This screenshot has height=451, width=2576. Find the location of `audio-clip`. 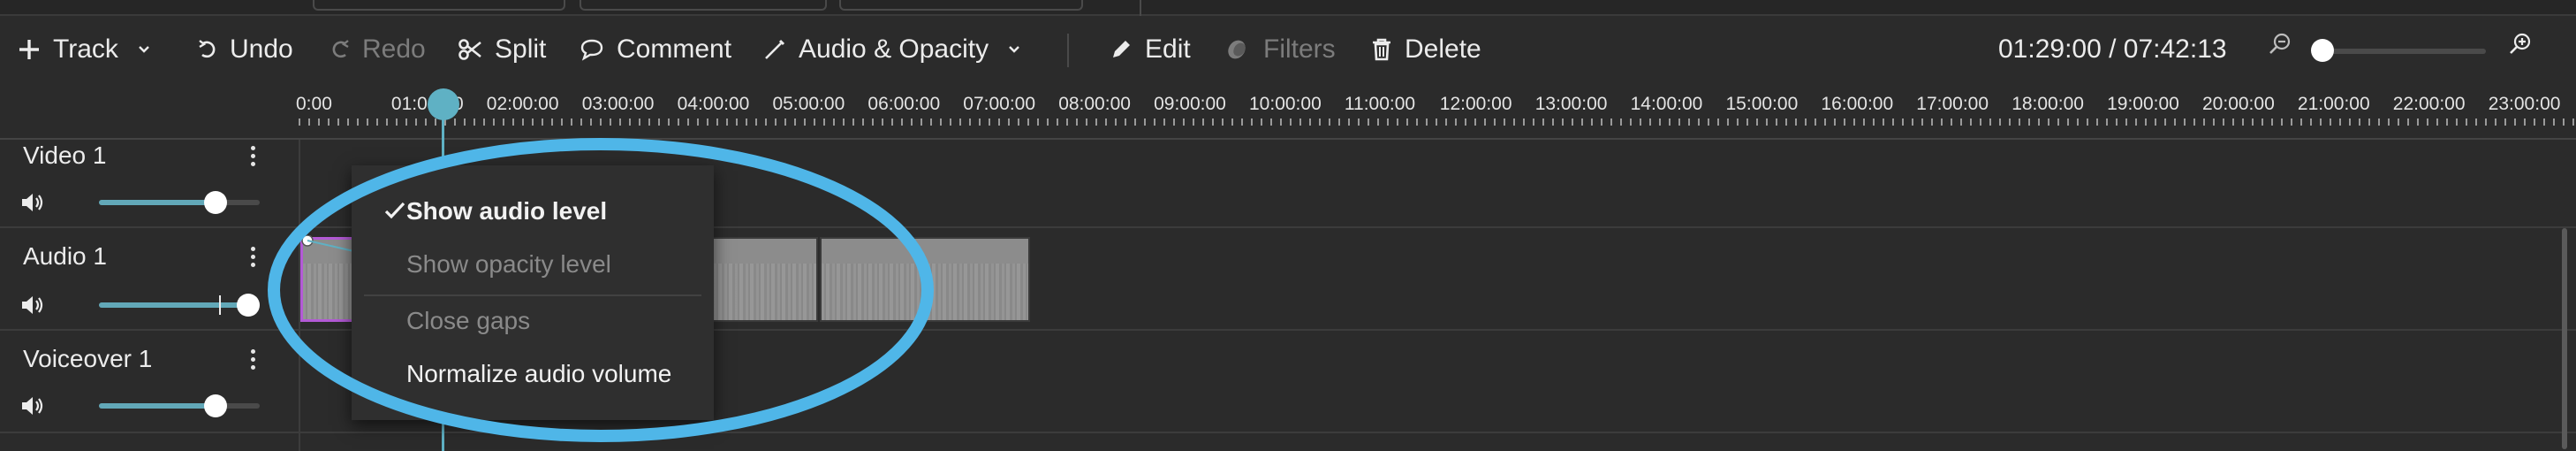

audio-clip is located at coordinates (925, 279).